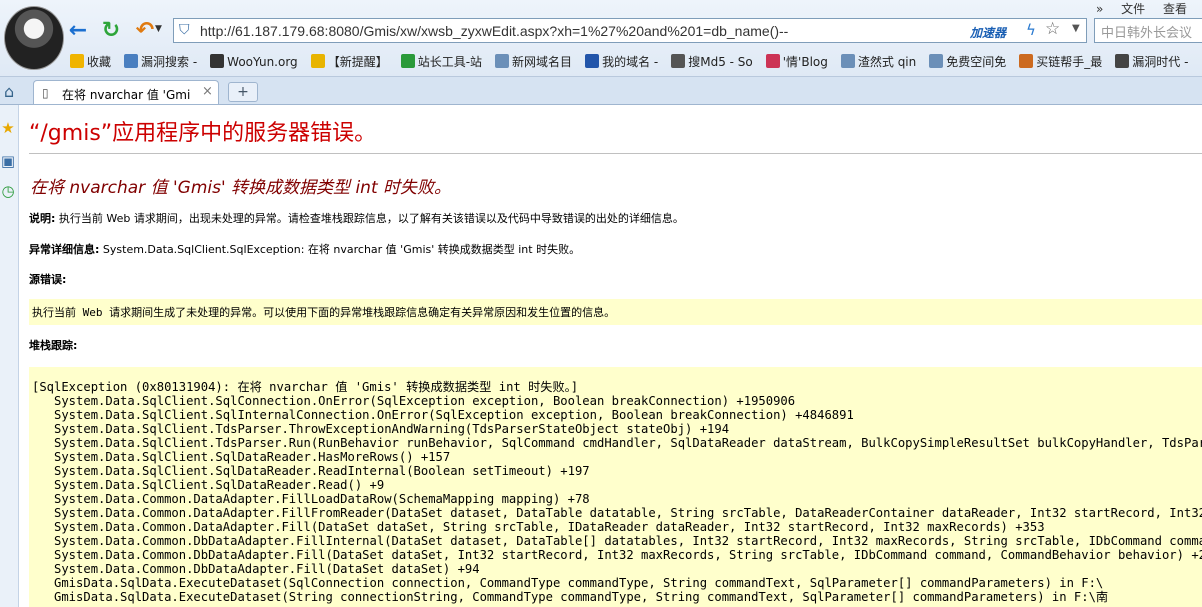 This screenshot has height=607, width=1202. I want to click on bookmark-item: 漏洞搜索 -, so click(160, 61).